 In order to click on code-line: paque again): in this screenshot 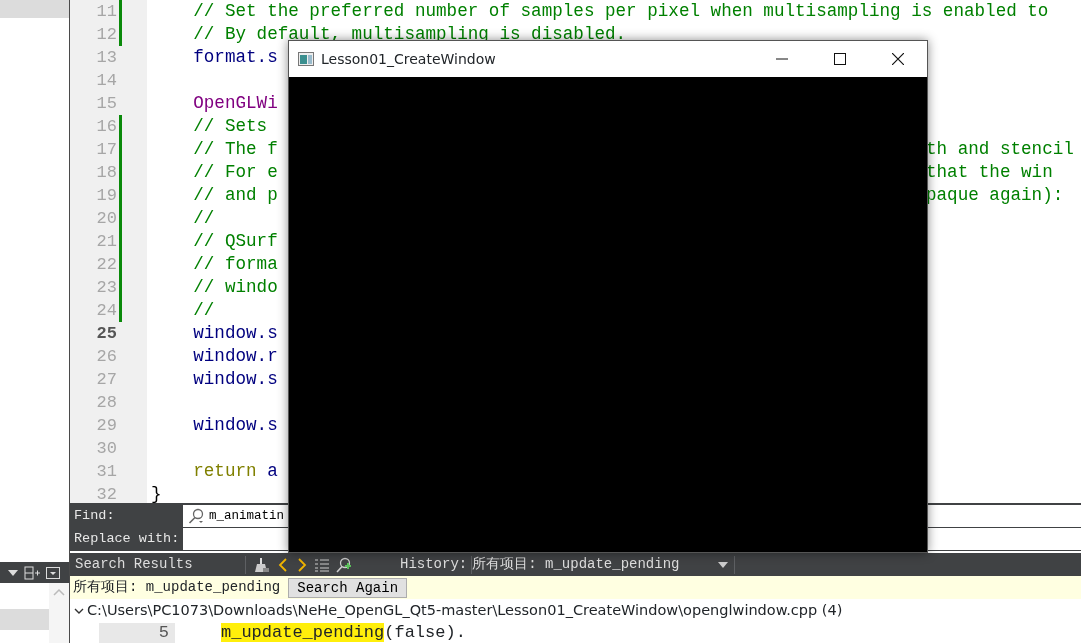, I will do `click(995, 195)`.